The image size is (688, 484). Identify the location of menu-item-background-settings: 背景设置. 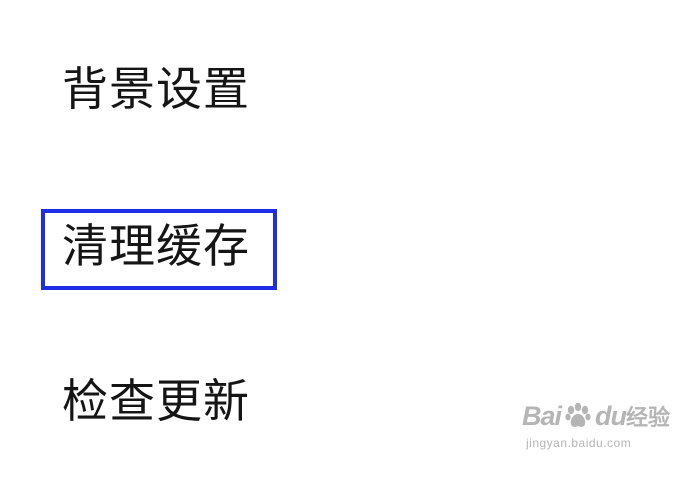
(156, 89).